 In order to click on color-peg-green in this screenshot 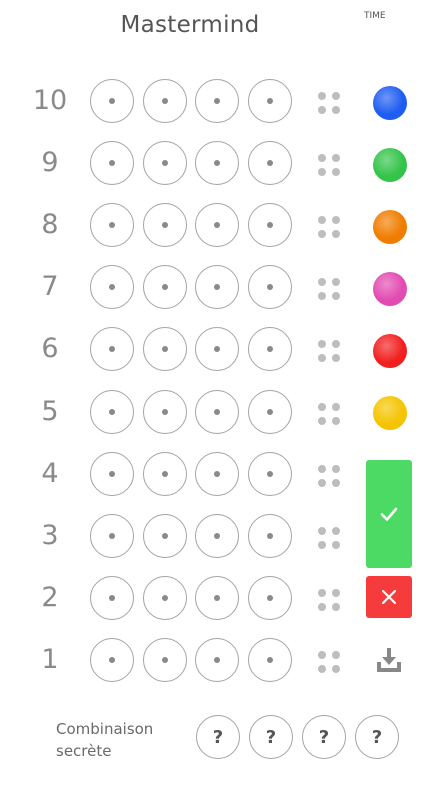, I will do `click(390, 165)`.